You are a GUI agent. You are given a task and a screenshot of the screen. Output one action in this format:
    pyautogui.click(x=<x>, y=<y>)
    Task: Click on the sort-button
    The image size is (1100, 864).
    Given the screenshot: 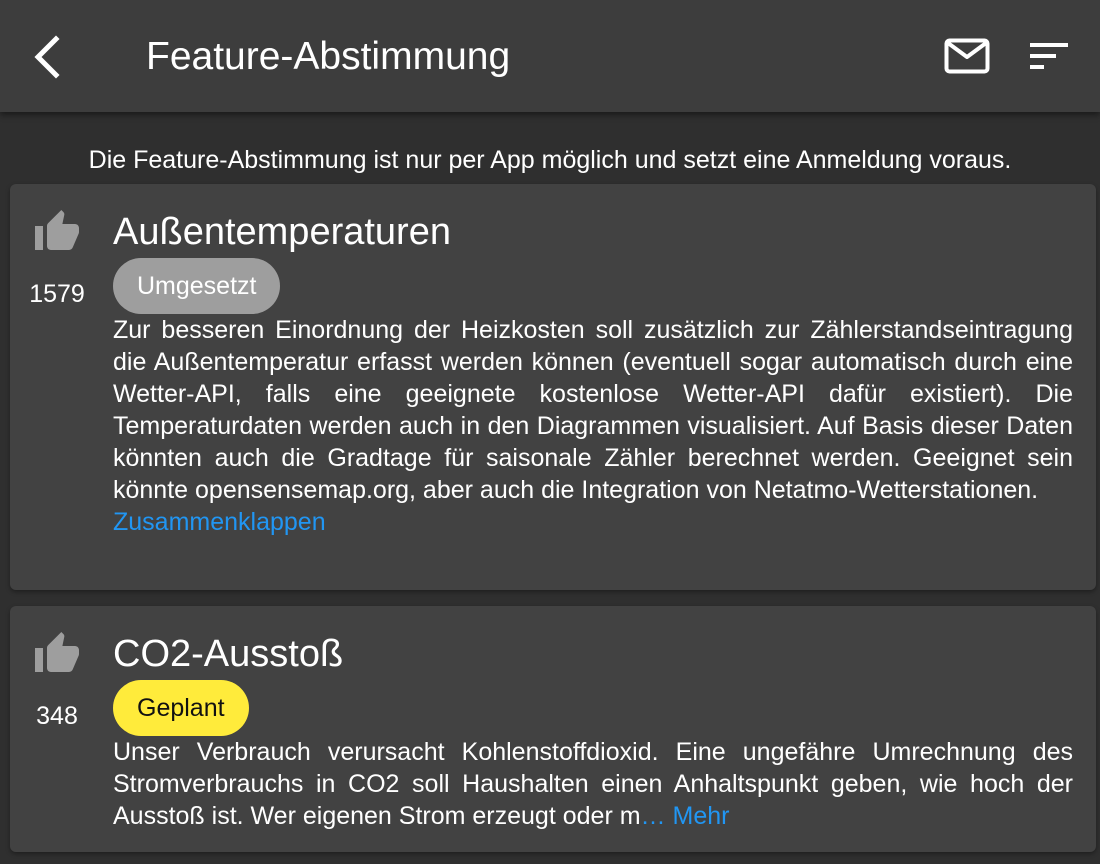 What is the action you would take?
    pyautogui.click(x=1049, y=56)
    